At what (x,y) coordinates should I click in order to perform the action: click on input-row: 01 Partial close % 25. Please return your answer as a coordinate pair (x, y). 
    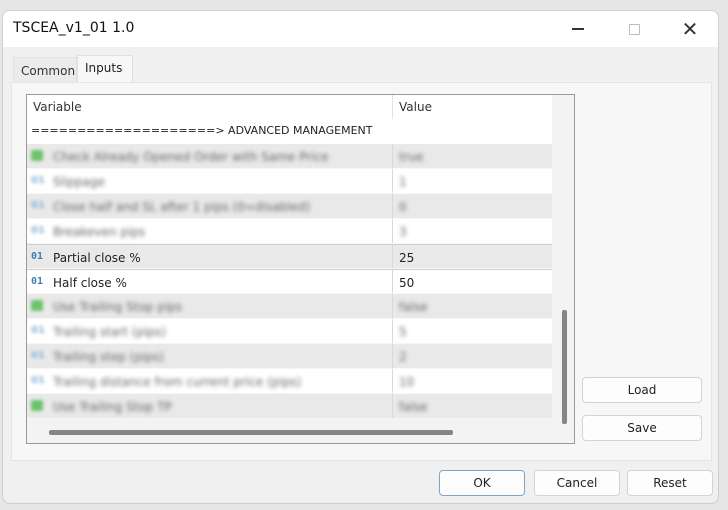
    Looking at the image, I should click on (289, 256).